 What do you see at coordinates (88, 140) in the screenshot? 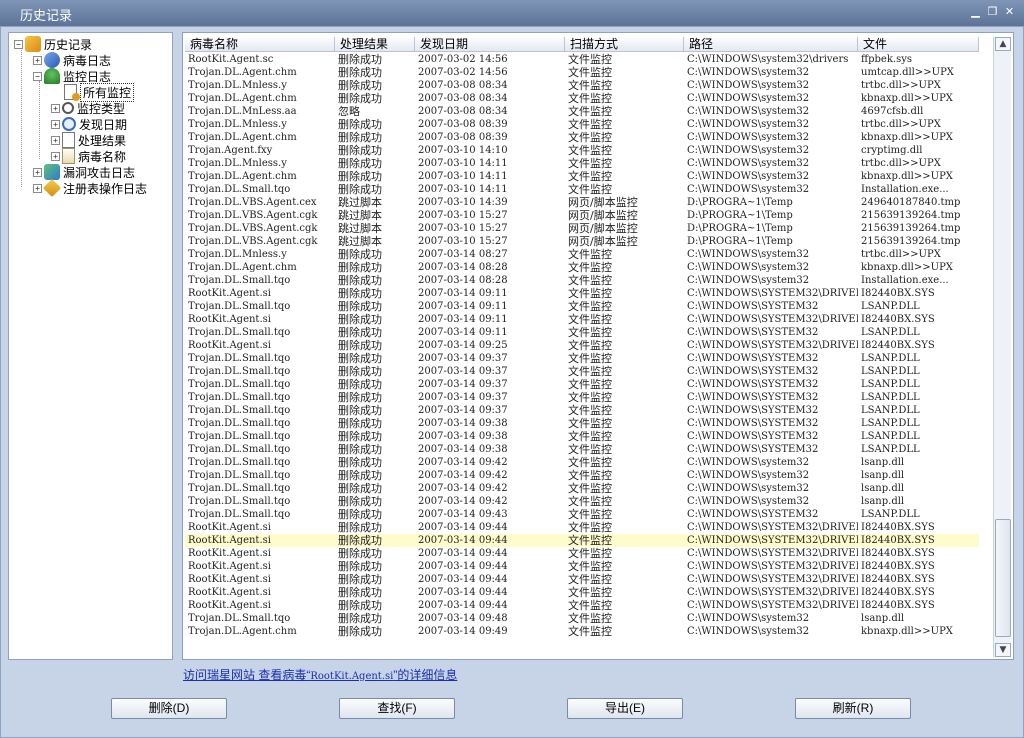
I see `tree-node-result: + 处理结果` at bounding box center [88, 140].